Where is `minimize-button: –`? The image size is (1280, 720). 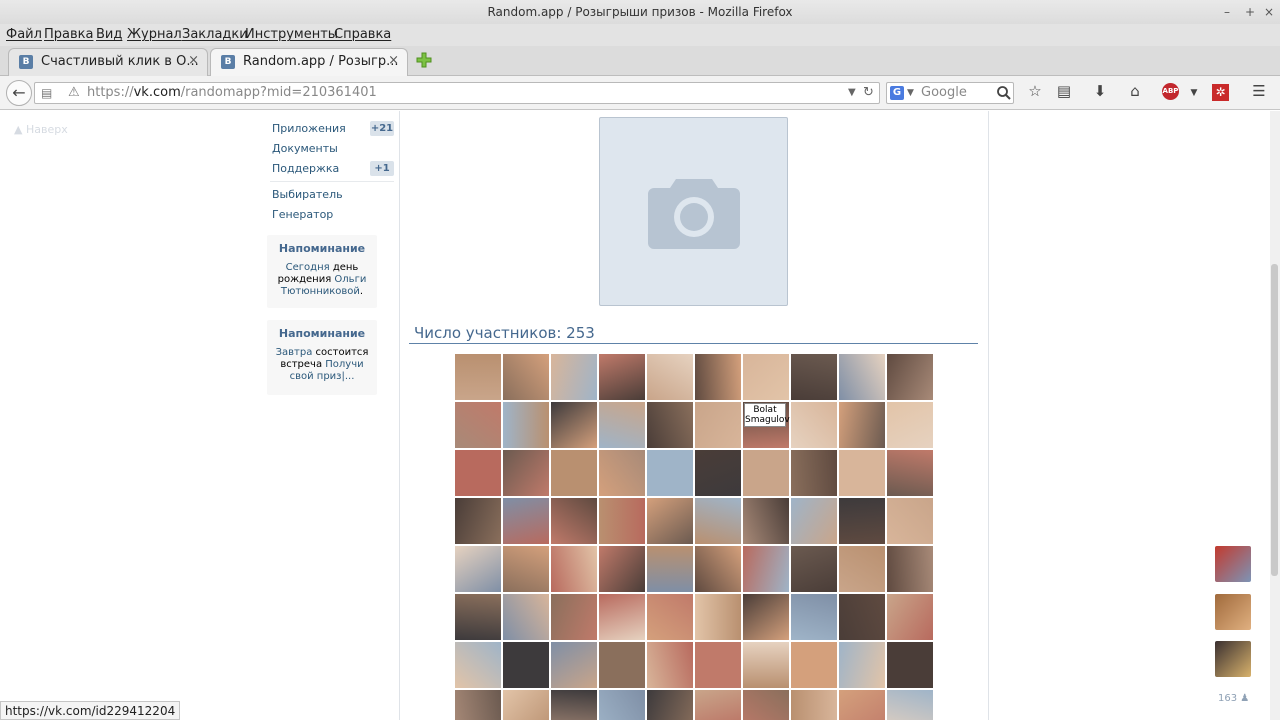
minimize-button: – is located at coordinates (1227, 12).